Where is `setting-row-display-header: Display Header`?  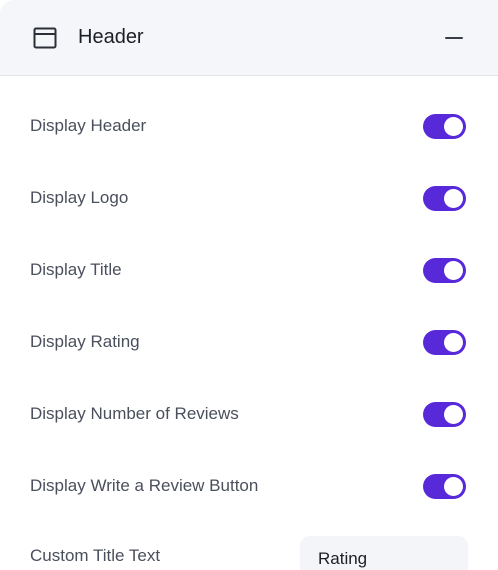
setting-row-display-header: Display Header is located at coordinates (249, 126).